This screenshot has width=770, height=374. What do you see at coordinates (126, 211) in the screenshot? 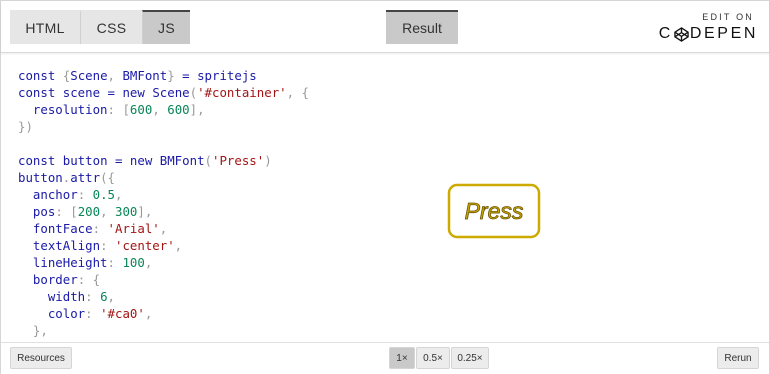
I see `code-token: 300` at bounding box center [126, 211].